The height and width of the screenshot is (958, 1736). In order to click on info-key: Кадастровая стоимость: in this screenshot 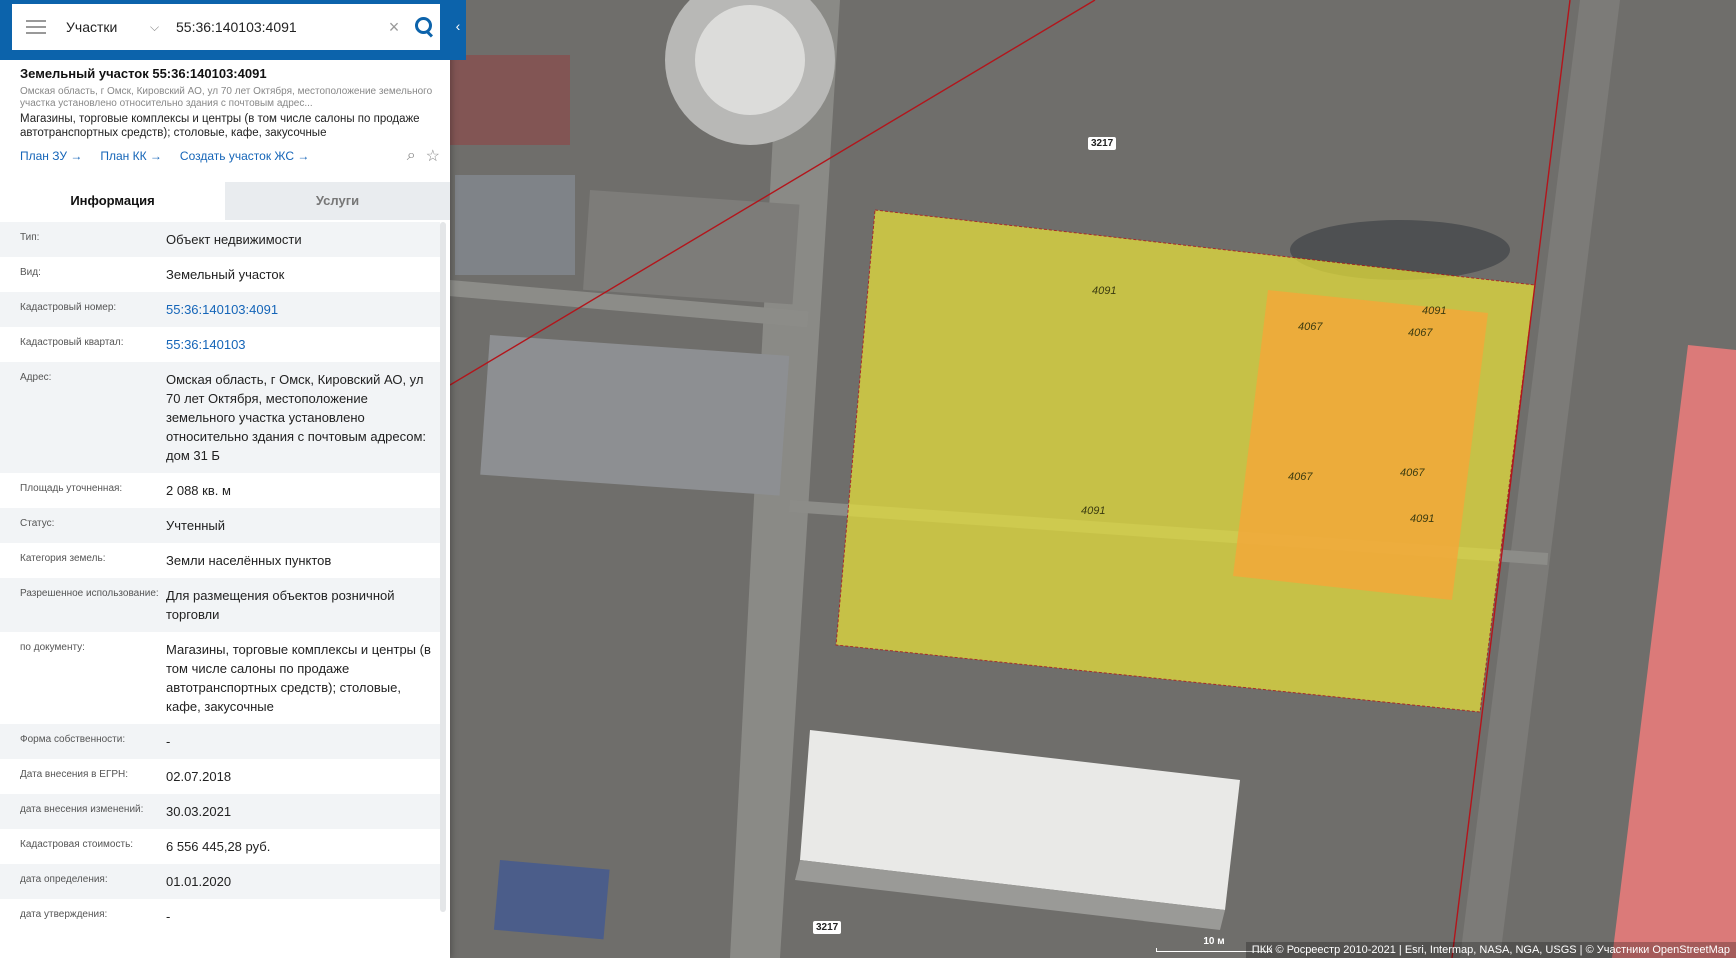, I will do `click(77, 844)`.